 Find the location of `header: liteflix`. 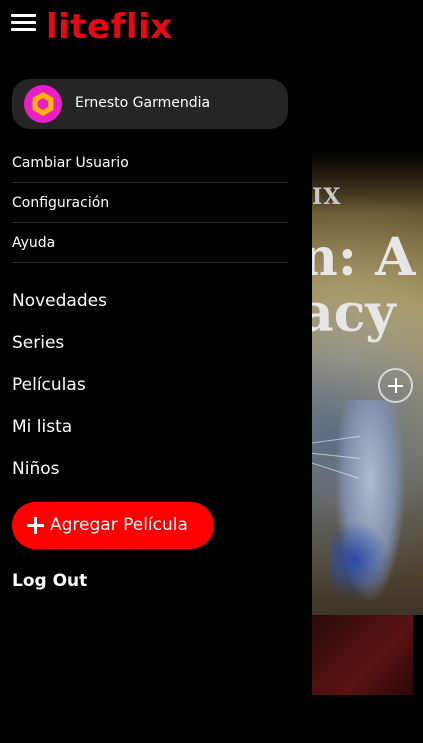

header: liteflix is located at coordinates (211, 30).